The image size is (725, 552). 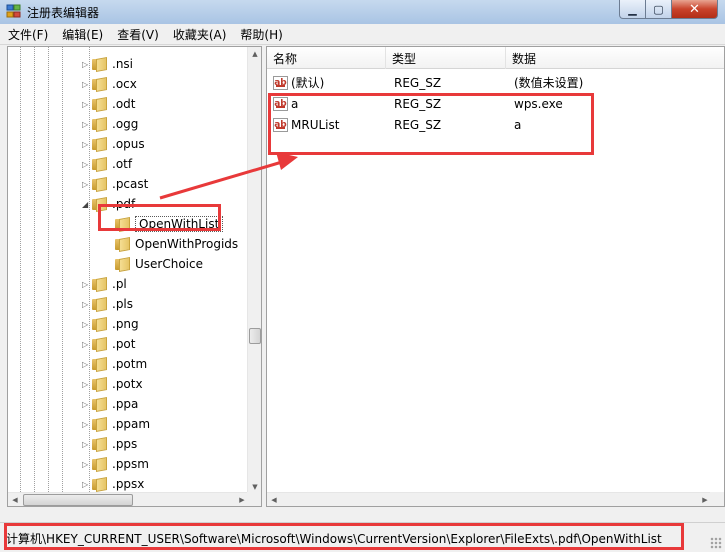 I want to click on tree-item-label: .ppsx, so click(x=128, y=484).